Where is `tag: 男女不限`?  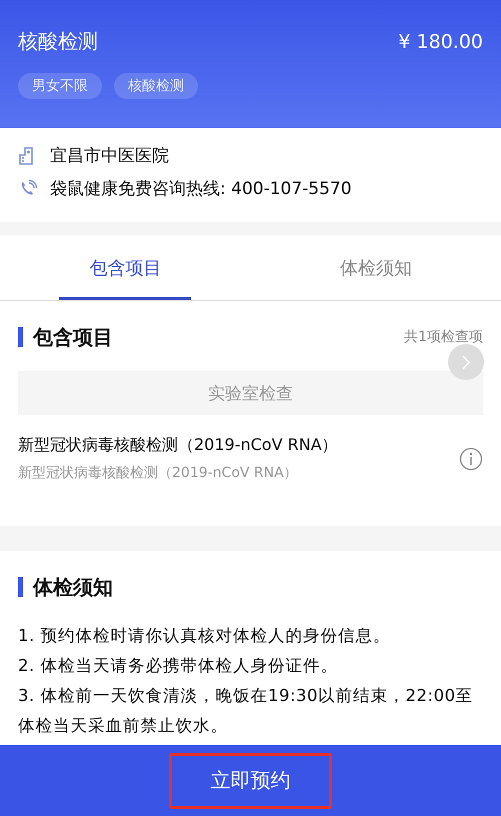 tag: 男女不限 is located at coordinates (60, 86).